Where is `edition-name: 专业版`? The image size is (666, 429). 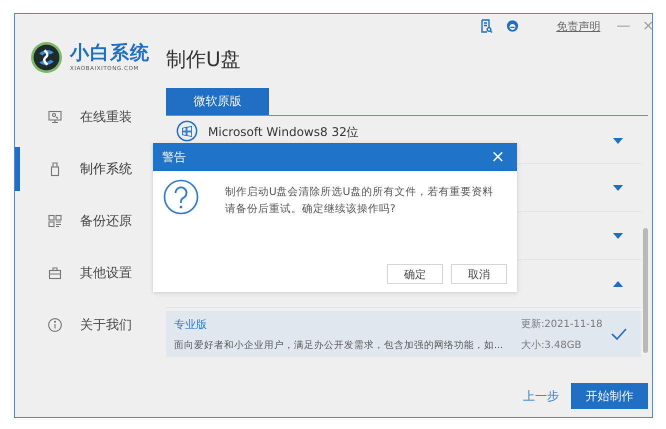
edition-name: 专业版 is located at coordinates (191, 324).